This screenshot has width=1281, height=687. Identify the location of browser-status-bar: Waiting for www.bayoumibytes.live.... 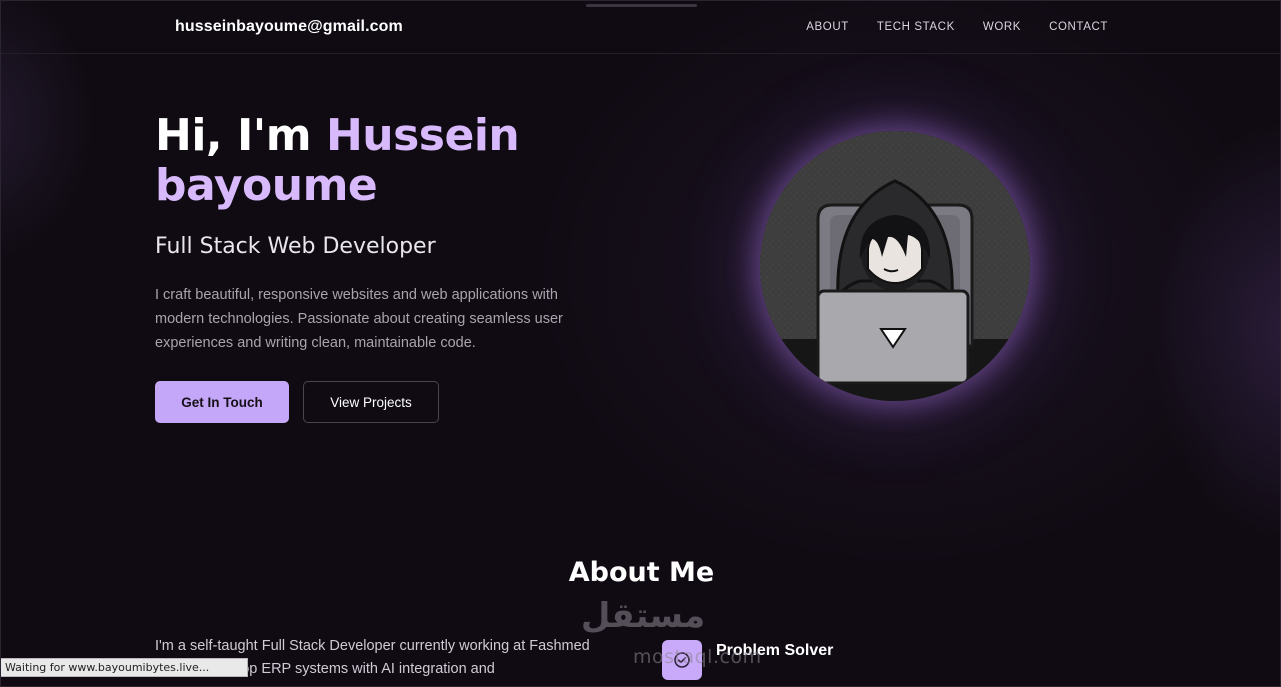
(124, 667).